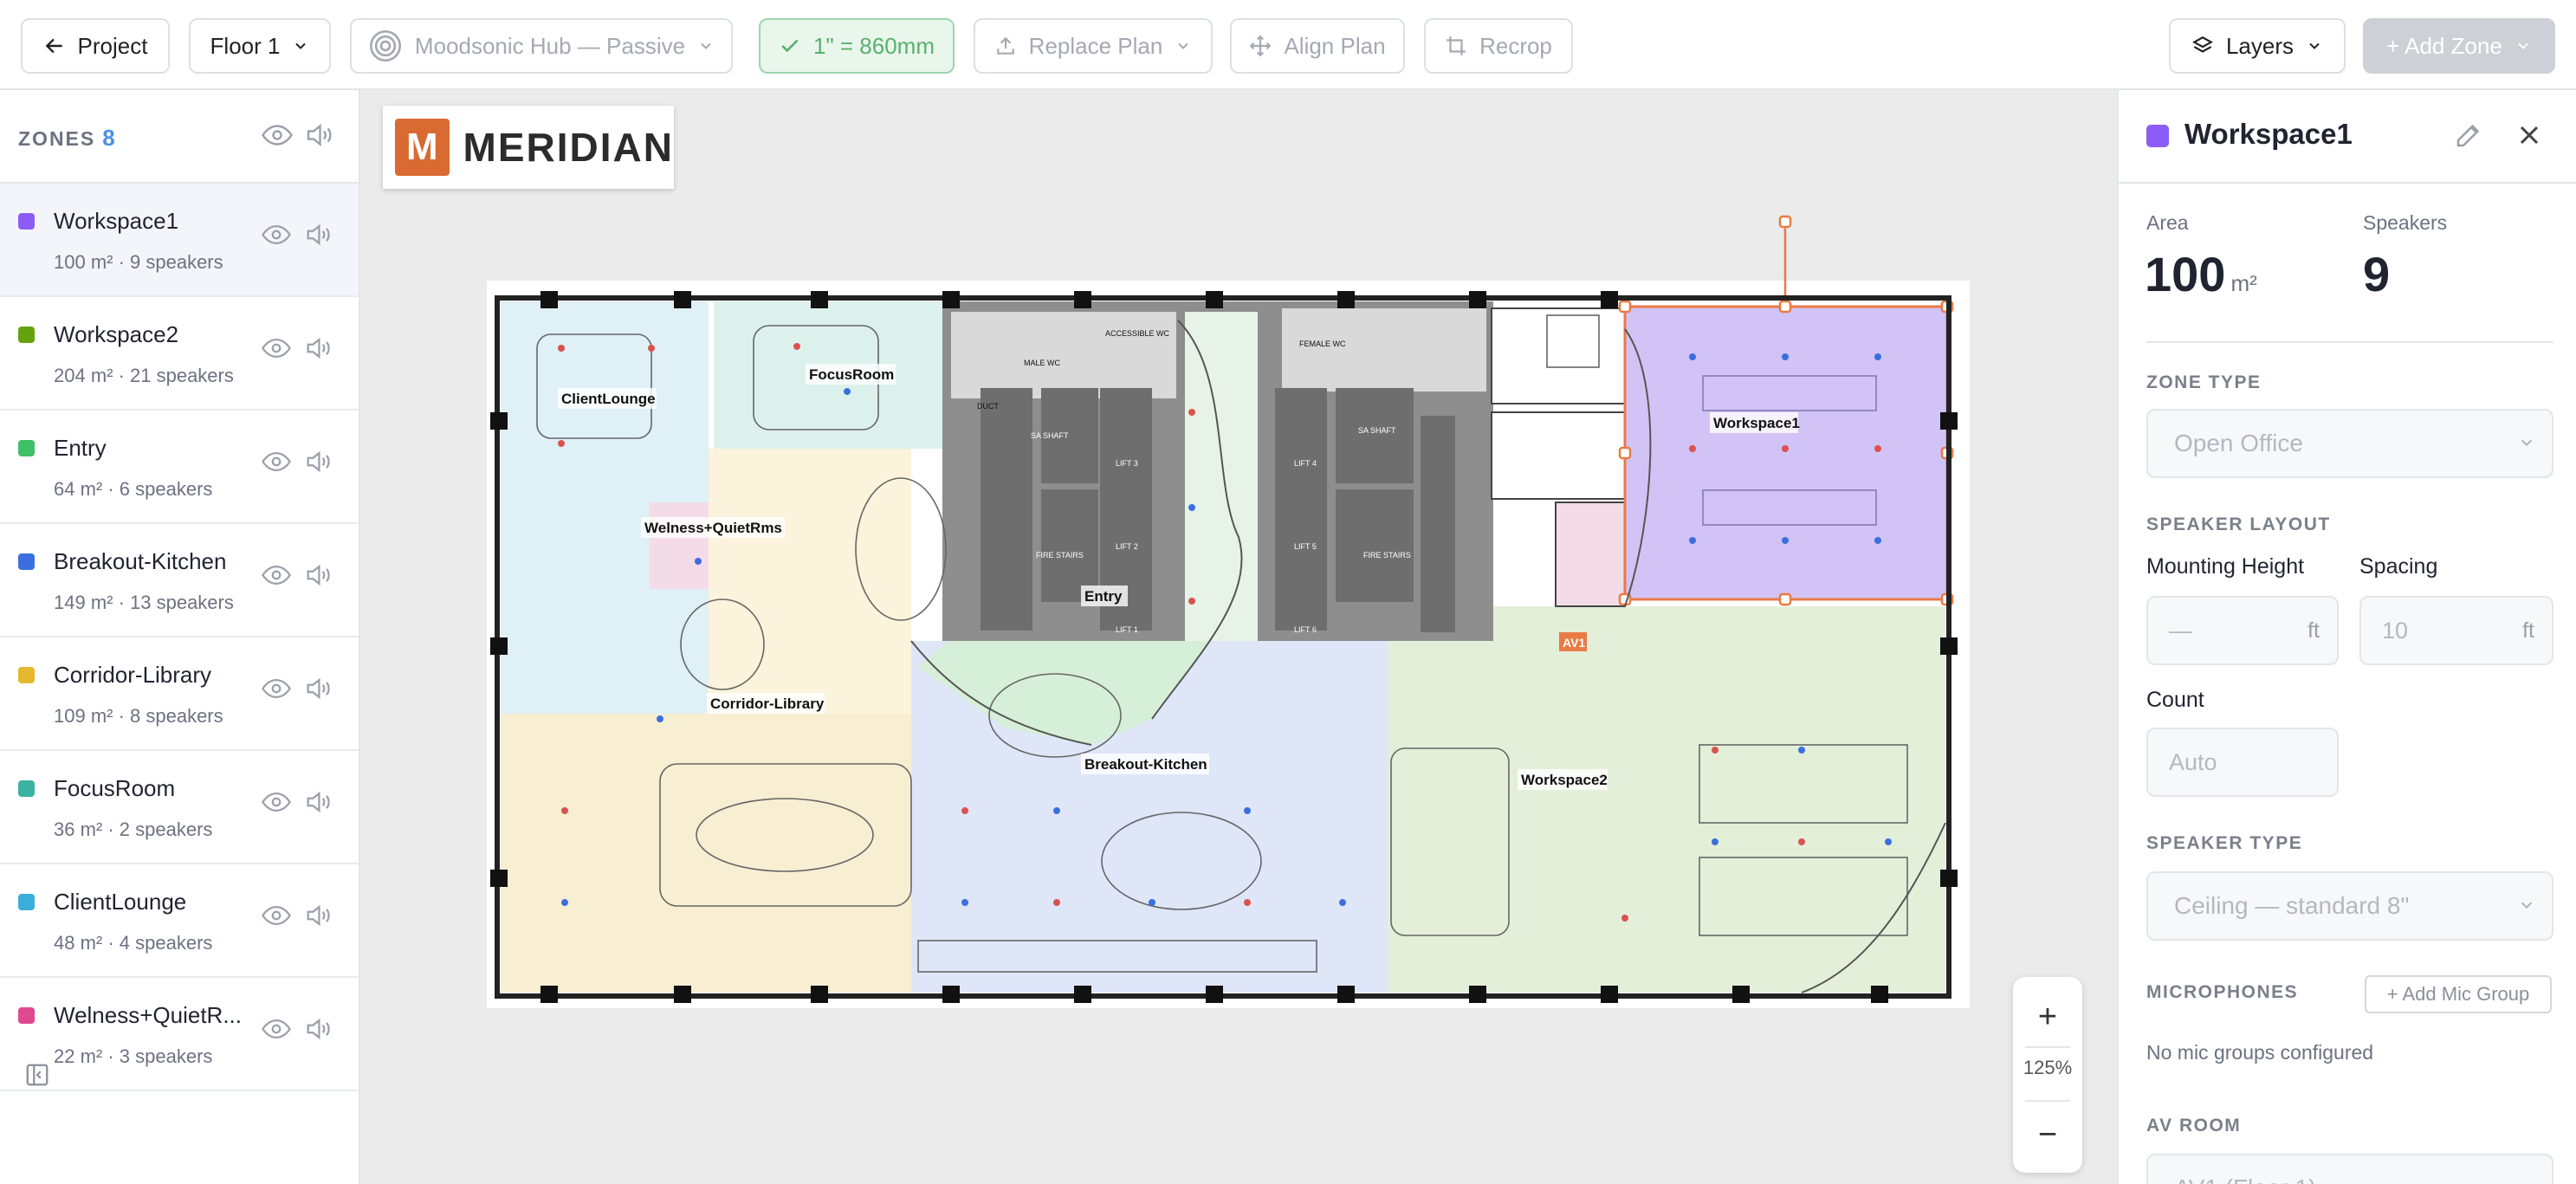 Image resolution: width=2576 pixels, height=1184 pixels. Describe the element at coordinates (2313, 630) in the screenshot. I see `mounting-height-unit: ft` at that location.